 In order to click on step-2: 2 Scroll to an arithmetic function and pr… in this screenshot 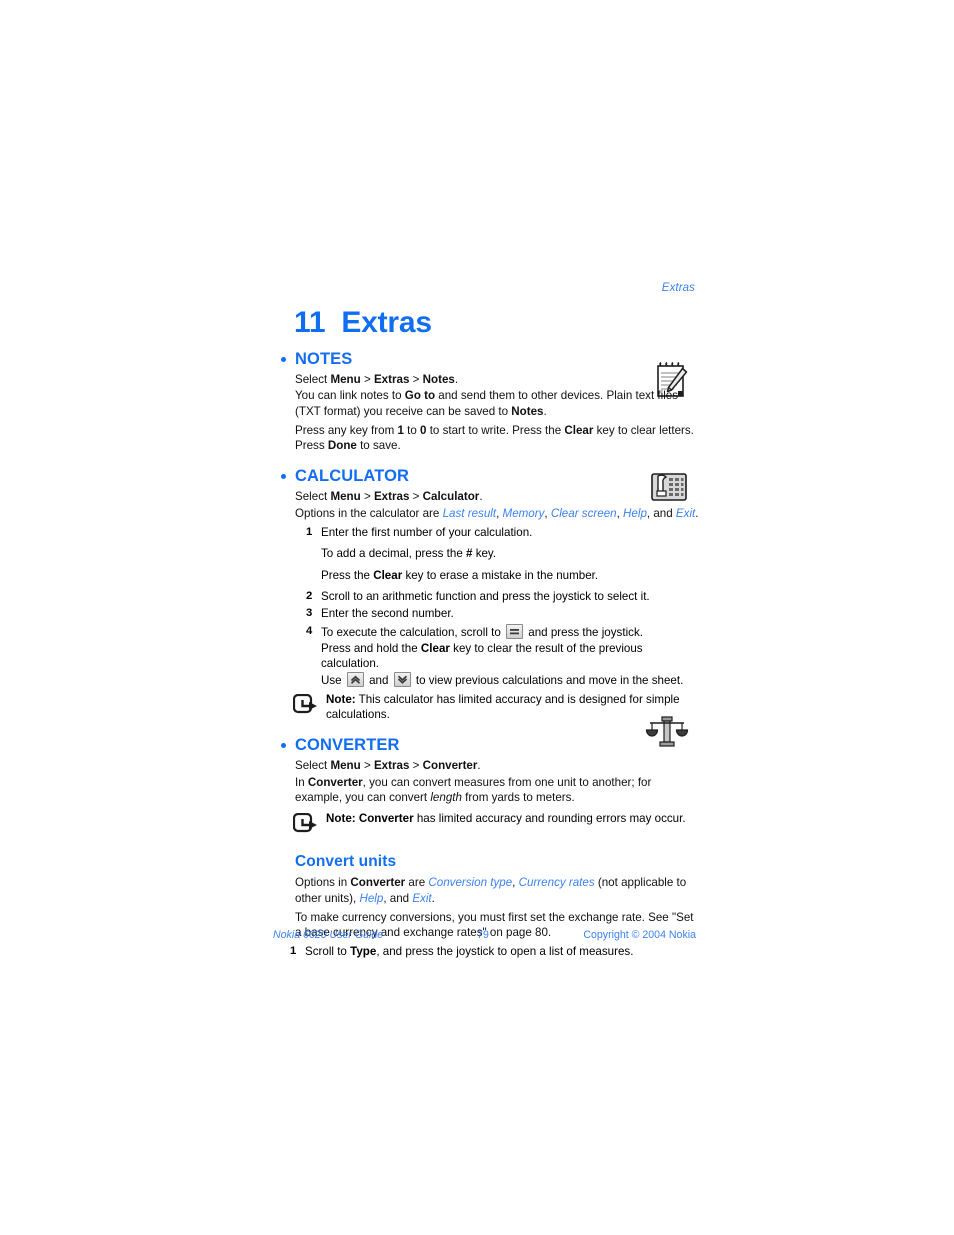, I will do `click(497, 596)`.